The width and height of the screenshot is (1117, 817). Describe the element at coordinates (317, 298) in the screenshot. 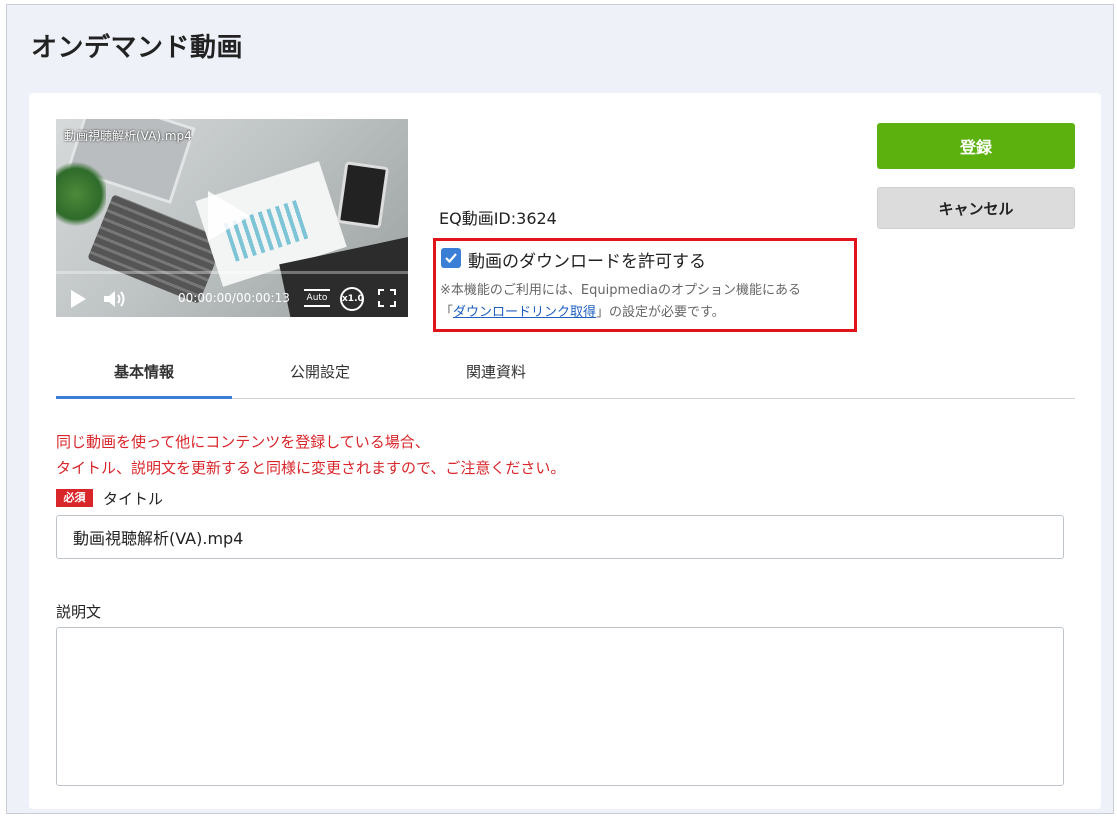

I see `quality-icon: Auto` at that location.